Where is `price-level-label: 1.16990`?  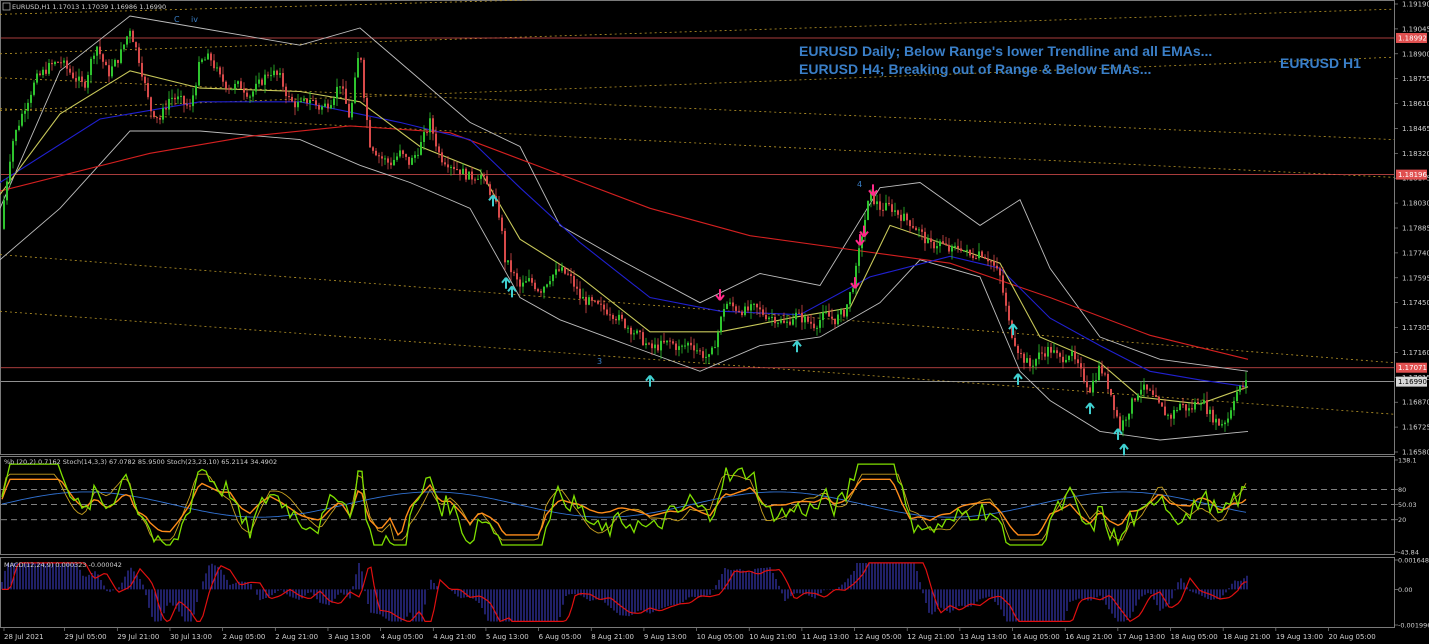
price-level-label: 1.16990 is located at coordinates (1412, 382).